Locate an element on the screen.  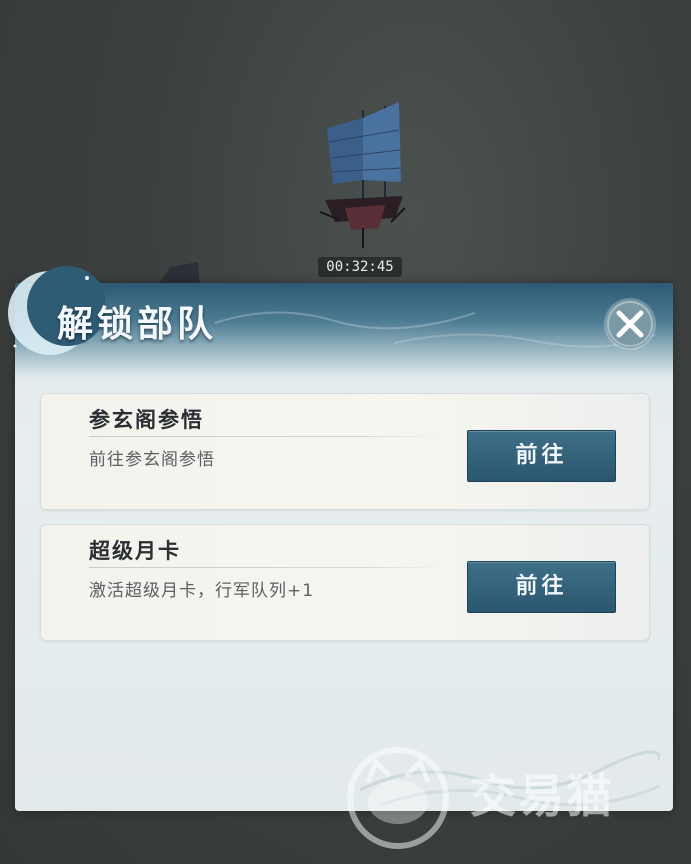
close-button is located at coordinates (630, 324).